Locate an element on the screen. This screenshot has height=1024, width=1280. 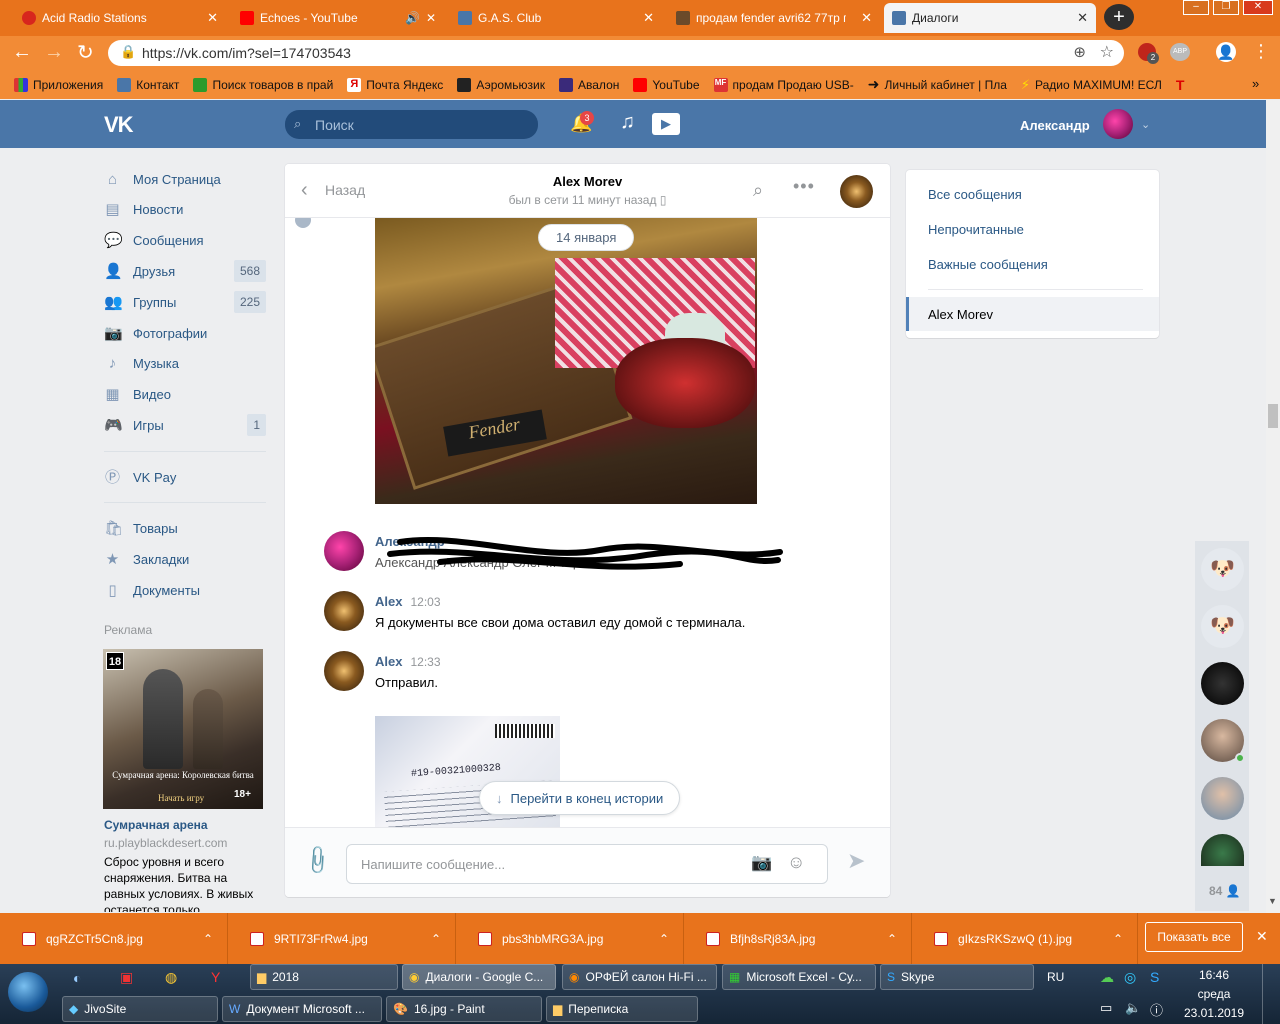
bookmark-contact: Контакт is located at coordinates (148, 84).